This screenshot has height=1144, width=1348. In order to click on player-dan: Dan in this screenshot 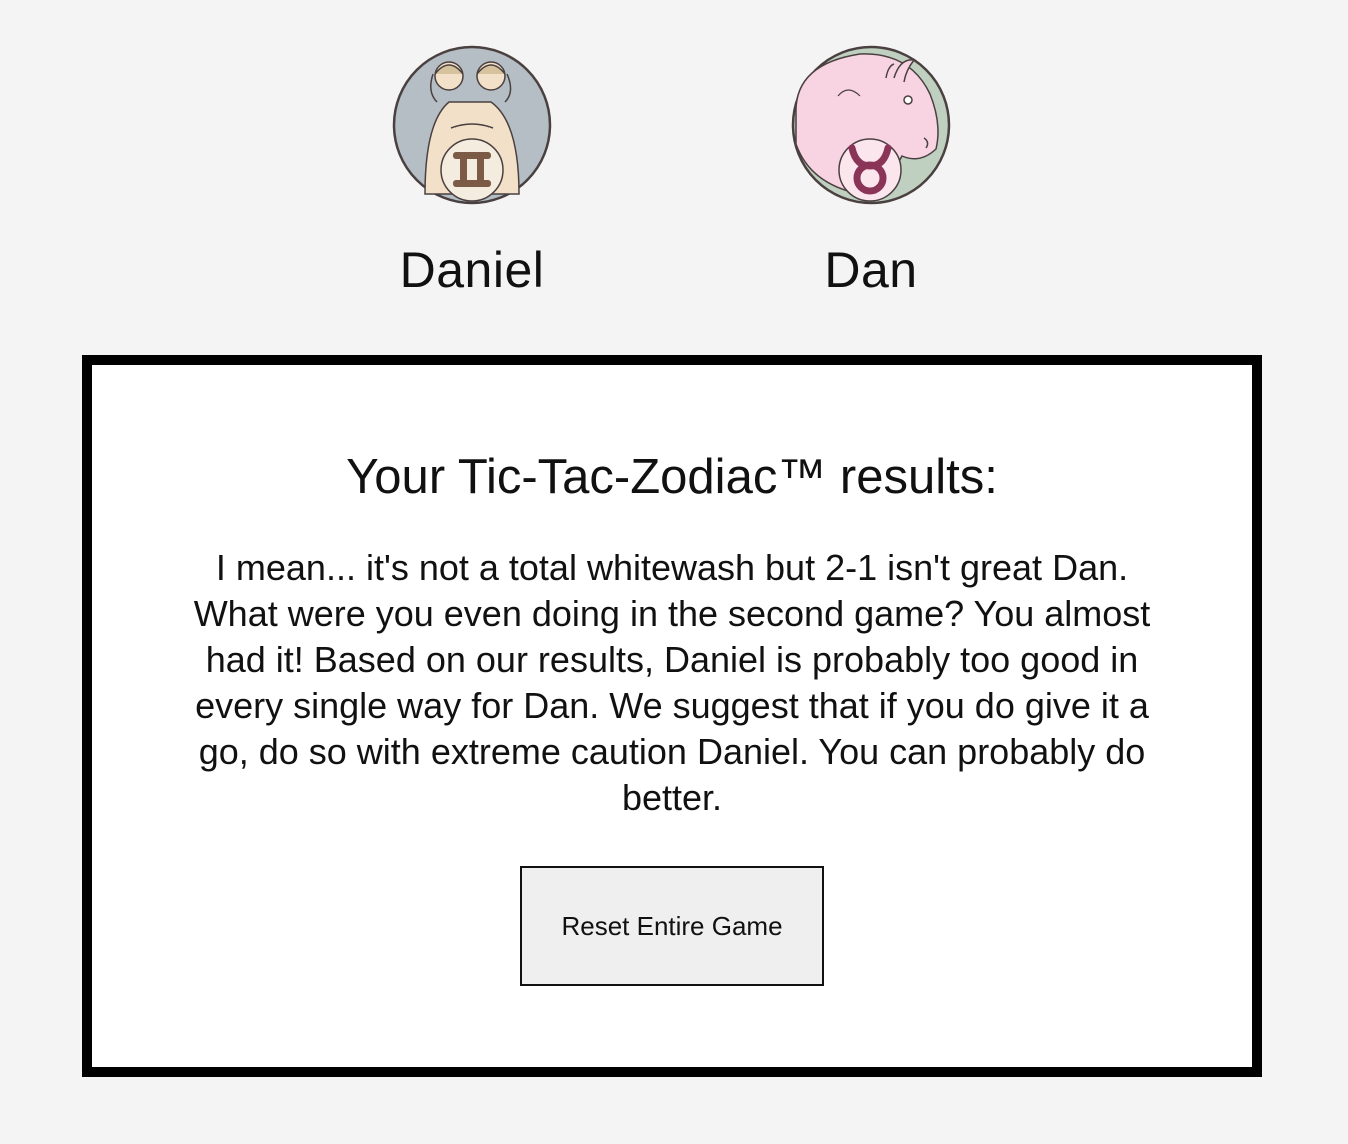, I will do `click(871, 171)`.